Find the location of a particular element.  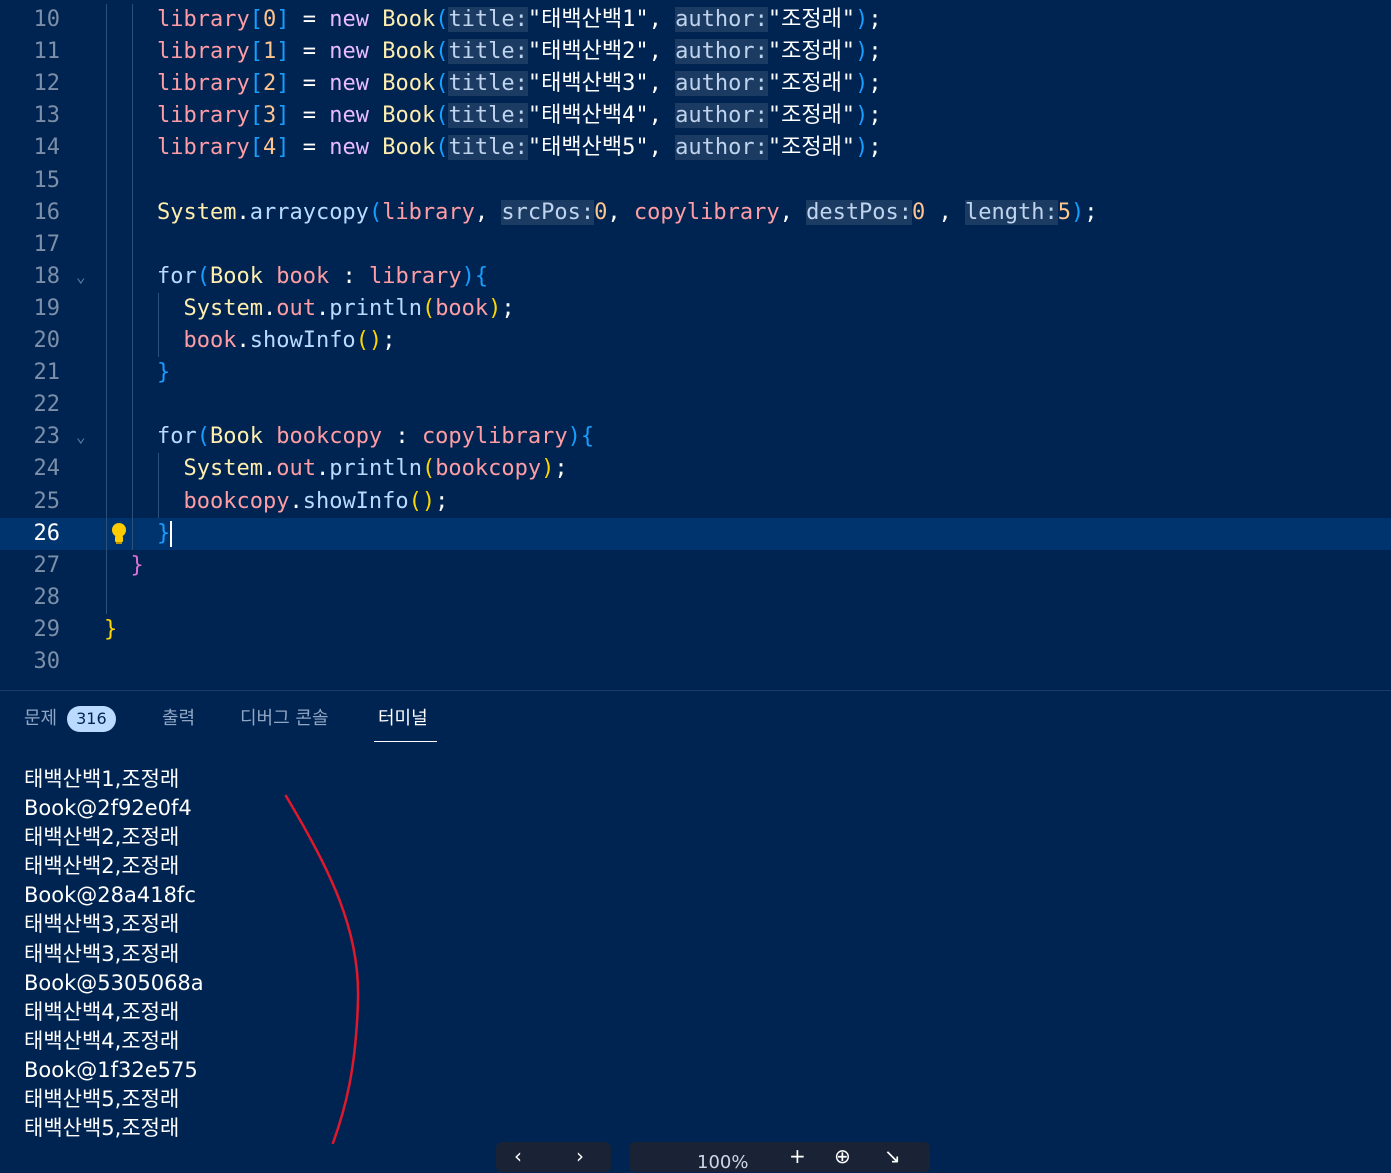

code-line: 26 } is located at coordinates (695, 533).